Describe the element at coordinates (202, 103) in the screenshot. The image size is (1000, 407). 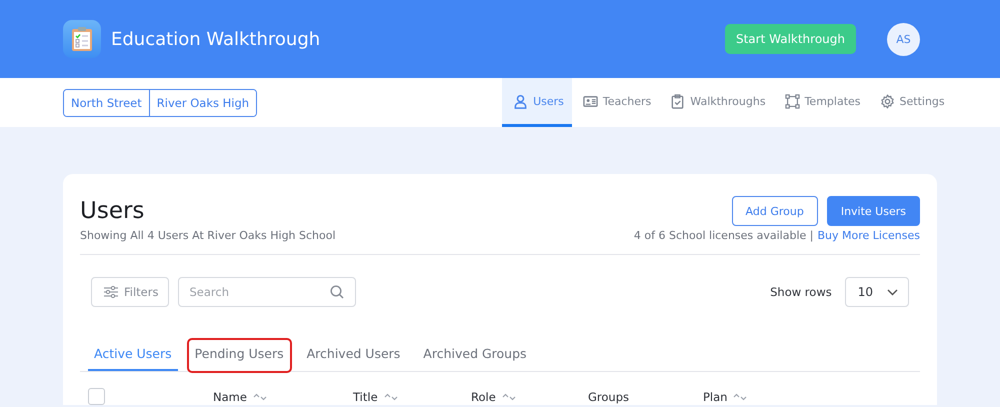
I see `school-toggle: River Oaks High` at that location.